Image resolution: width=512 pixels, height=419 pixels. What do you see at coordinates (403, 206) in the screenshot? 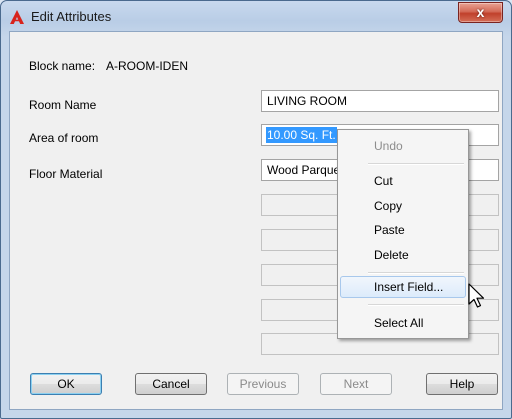
I see `context-menu-copy: Copy` at bounding box center [403, 206].